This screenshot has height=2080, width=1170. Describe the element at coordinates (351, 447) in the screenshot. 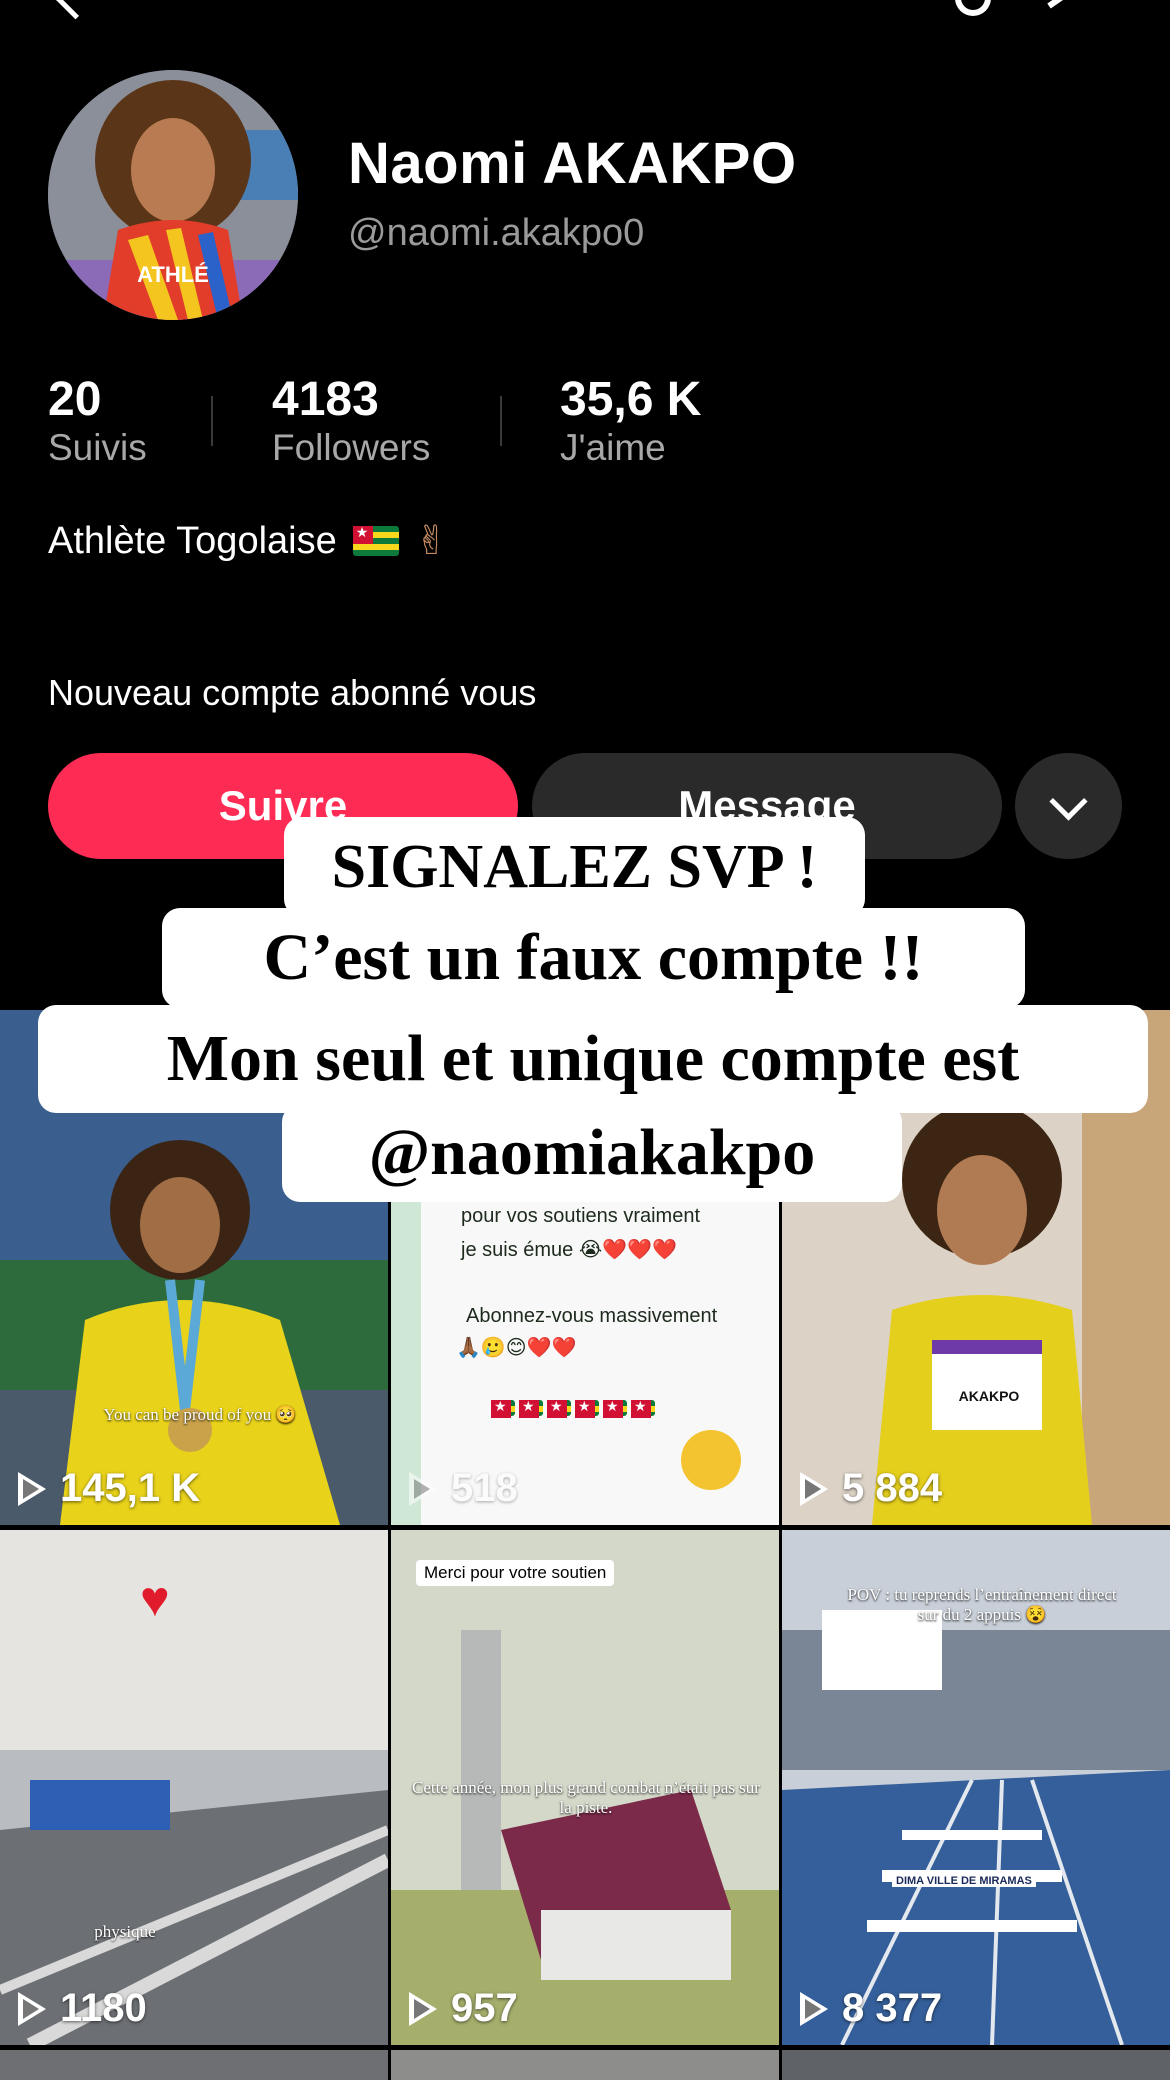

I see `stat-followers-label: Followers` at that location.